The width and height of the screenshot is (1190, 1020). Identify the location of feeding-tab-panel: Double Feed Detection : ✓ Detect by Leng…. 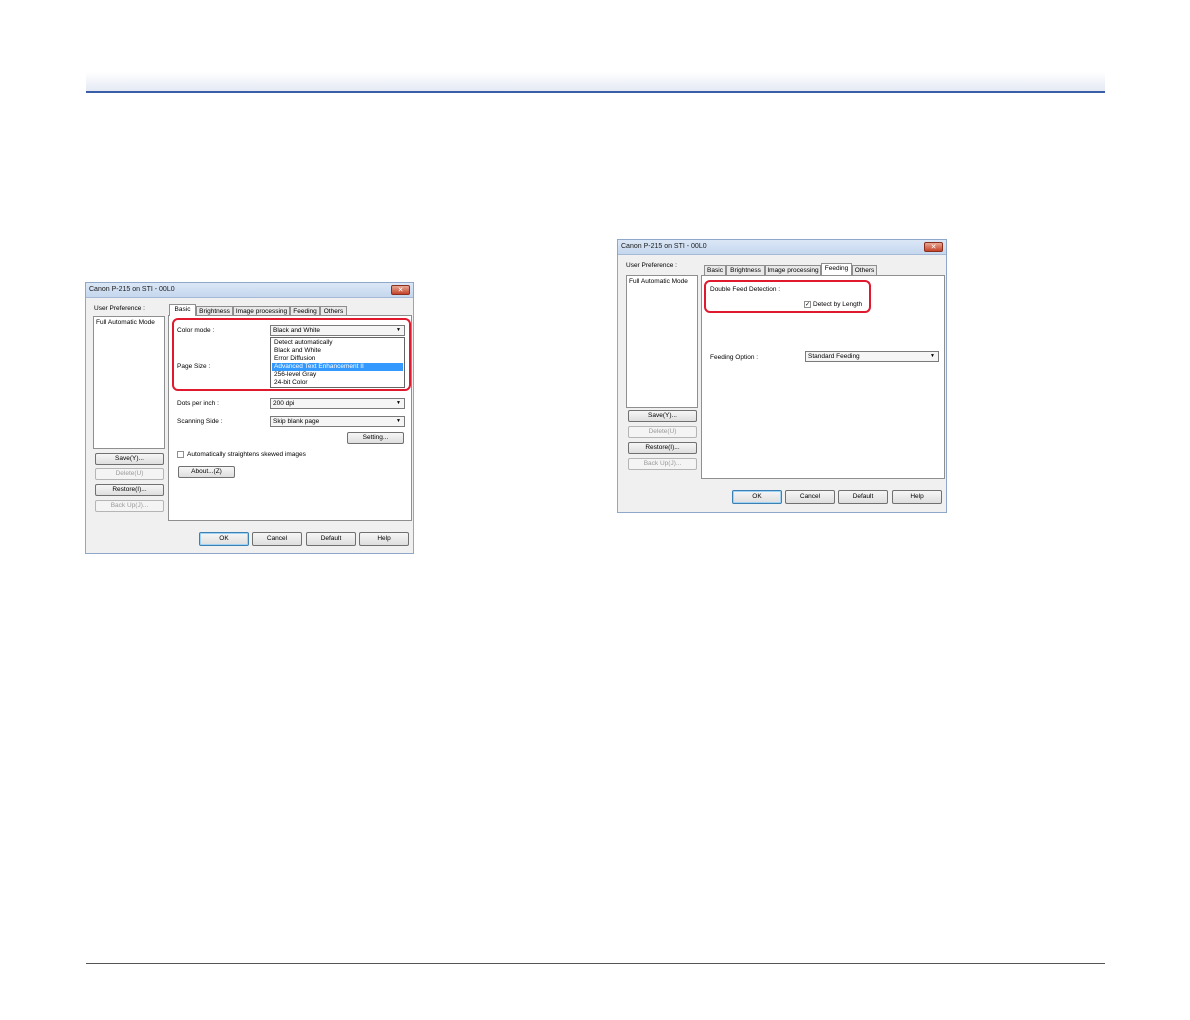
(823, 377).